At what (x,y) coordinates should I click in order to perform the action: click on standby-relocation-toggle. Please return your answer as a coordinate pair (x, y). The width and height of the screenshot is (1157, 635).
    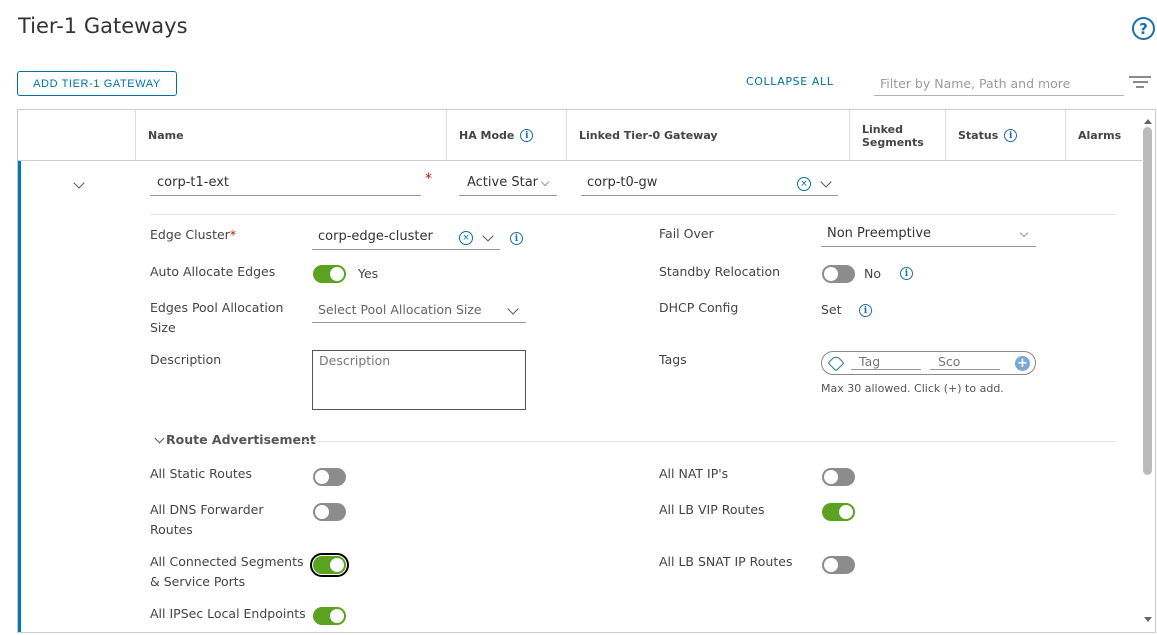
    Looking at the image, I should click on (838, 274).